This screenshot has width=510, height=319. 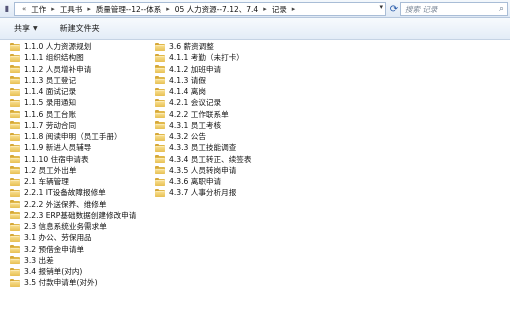 What do you see at coordinates (199, 114) in the screenshot?
I see `folder-name: 4.2.2 工作联系单` at bounding box center [199, 114].